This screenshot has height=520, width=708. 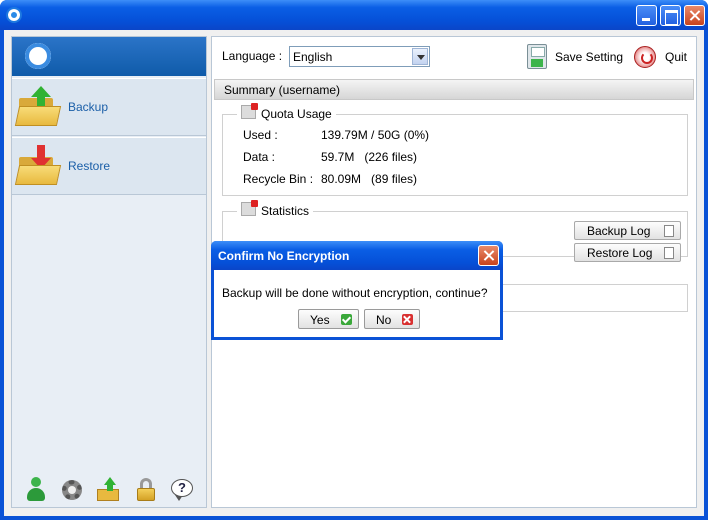 What do you see at coordinates (357, 255) in the screenshot?
I see `dialog-title-bar: Confirm No Encryption` at bounding box center [357, 255].